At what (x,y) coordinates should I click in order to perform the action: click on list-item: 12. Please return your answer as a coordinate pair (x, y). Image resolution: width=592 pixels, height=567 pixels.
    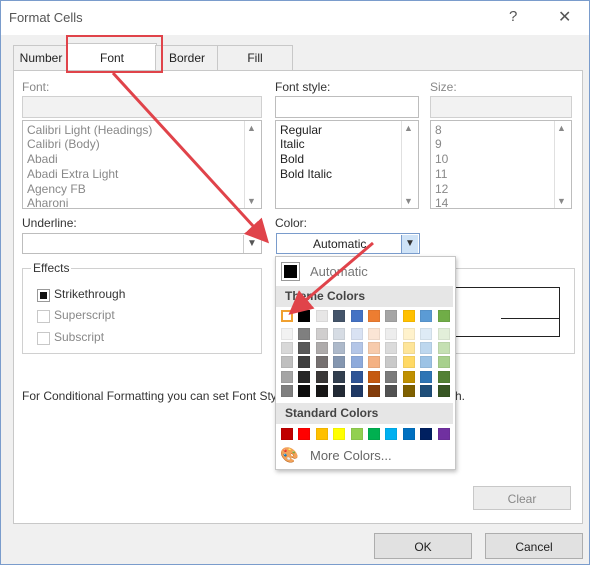
    Looking at the image, I should click on (441, 189).